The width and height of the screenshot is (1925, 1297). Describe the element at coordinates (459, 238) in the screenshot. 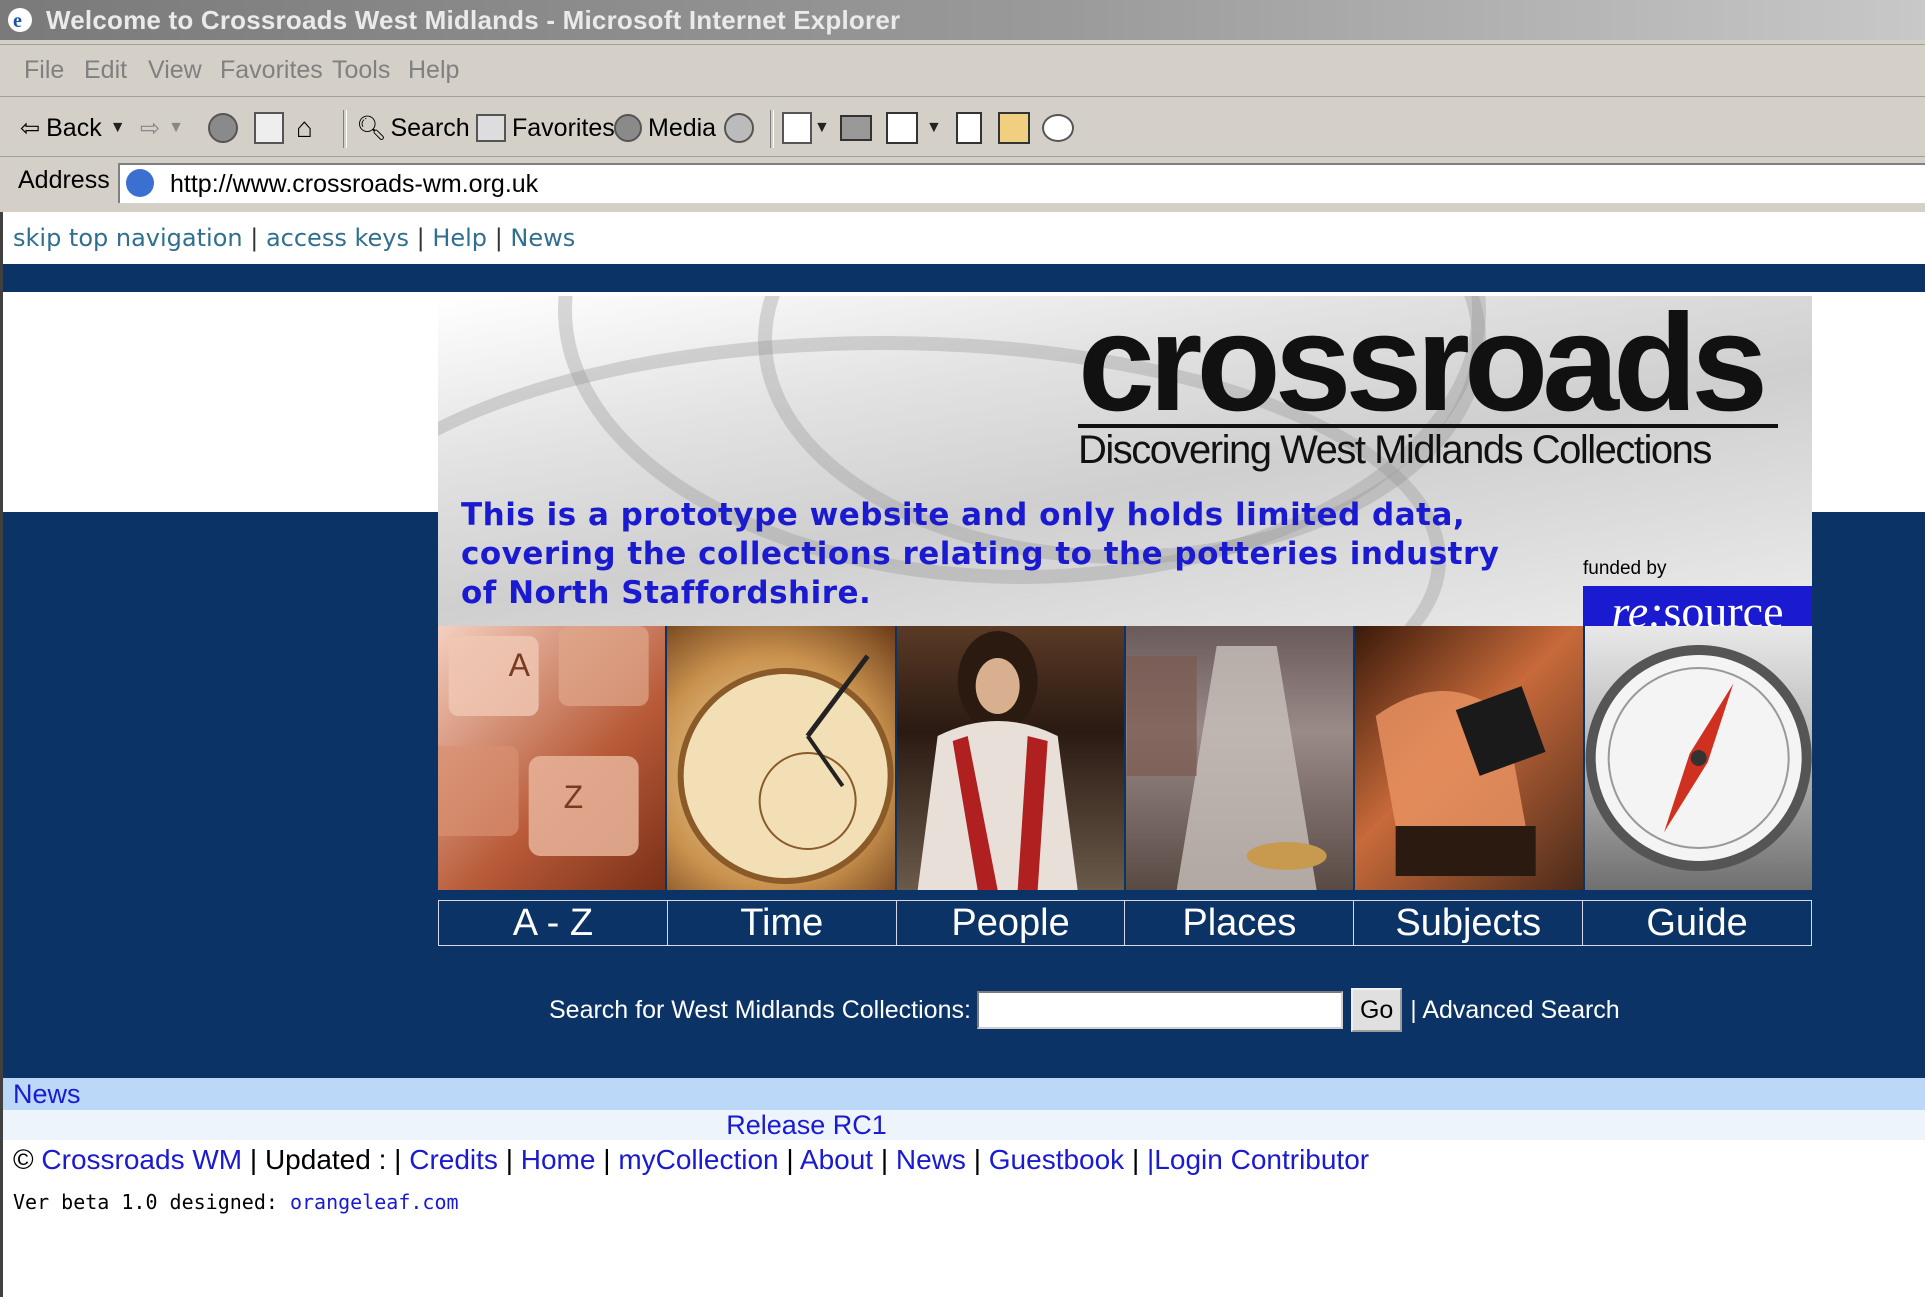

I see `help-link: Help` at that location.